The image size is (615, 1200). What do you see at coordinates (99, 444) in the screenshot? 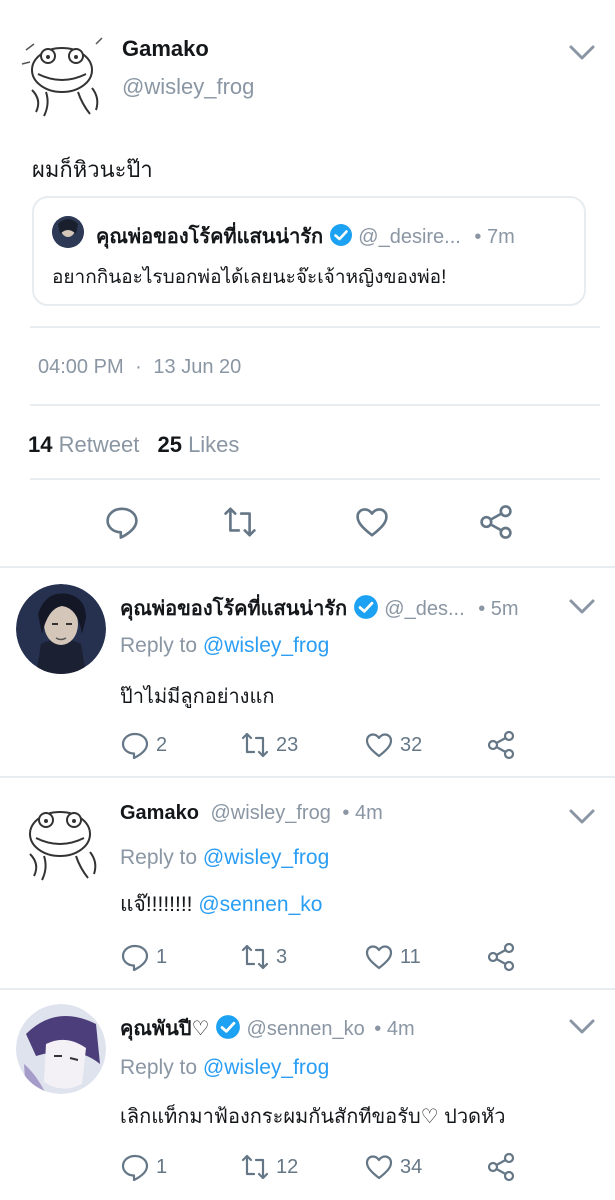
I see `retweet-label: Retweet` at bounding box center [99, 444].